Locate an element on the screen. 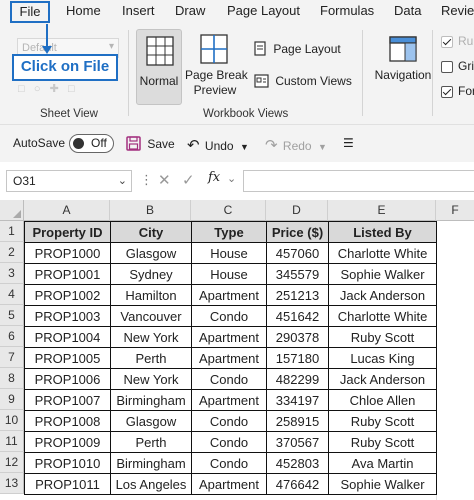 The image size is (474, 500). tab-file: File is located at coordinates (30, 12).